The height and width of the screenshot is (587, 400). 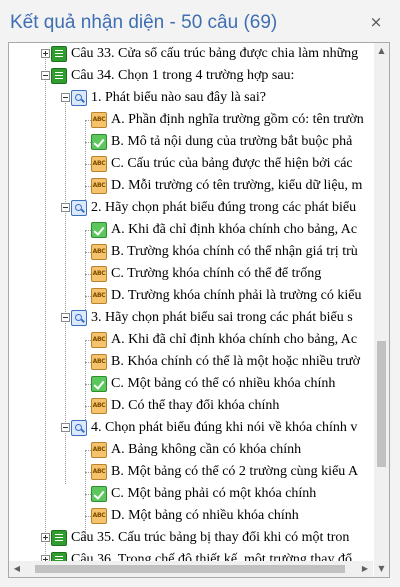 I want to click on node-label: C. Trường khóa chính có thể để trống, so click(x=216, y=273).